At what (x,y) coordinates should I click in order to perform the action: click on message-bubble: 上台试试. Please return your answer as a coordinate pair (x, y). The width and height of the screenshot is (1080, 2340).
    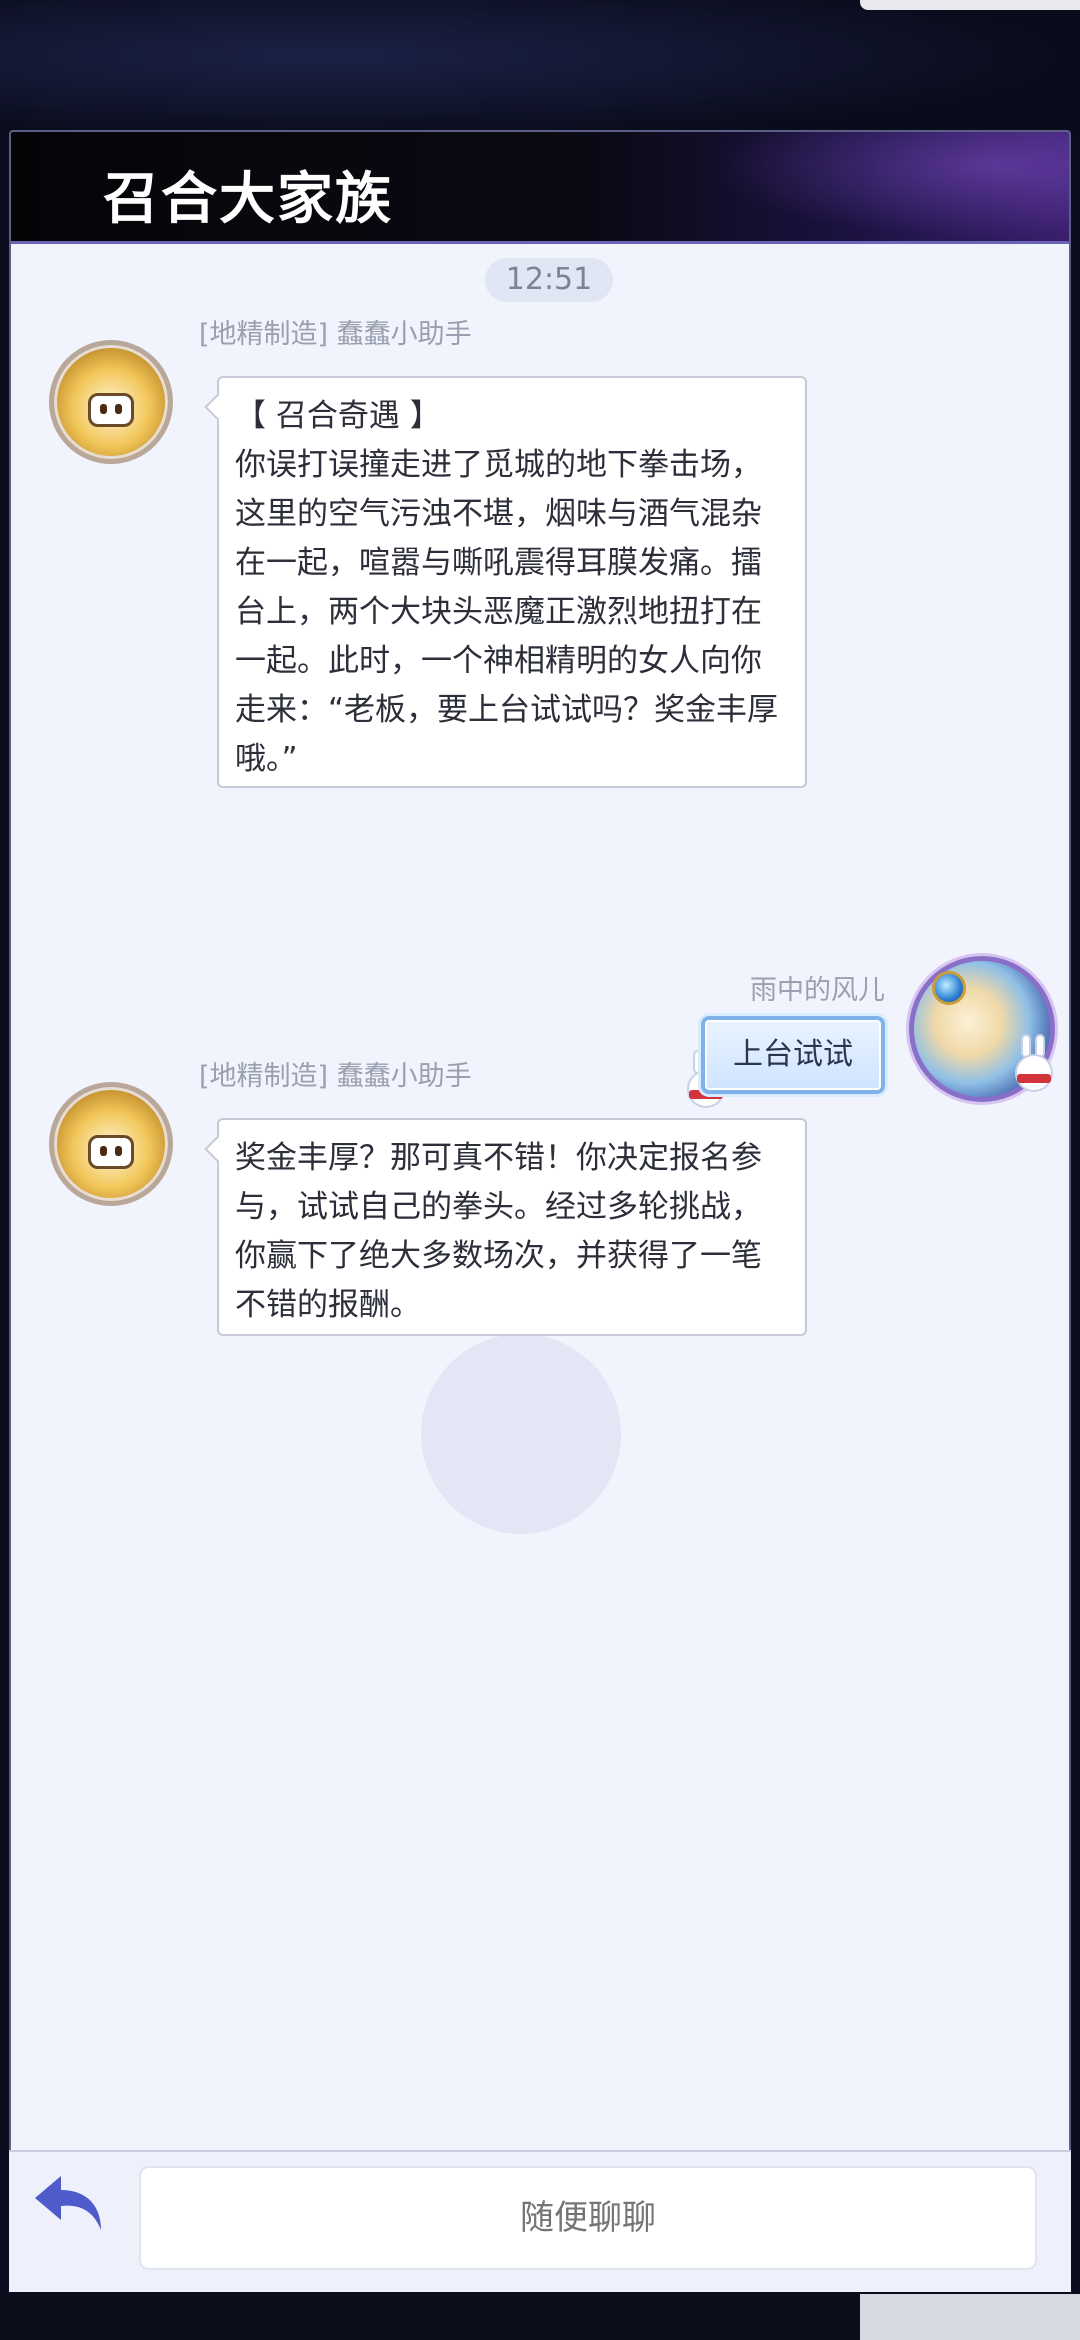
    Looking at the image, I should click on (793, 1055).